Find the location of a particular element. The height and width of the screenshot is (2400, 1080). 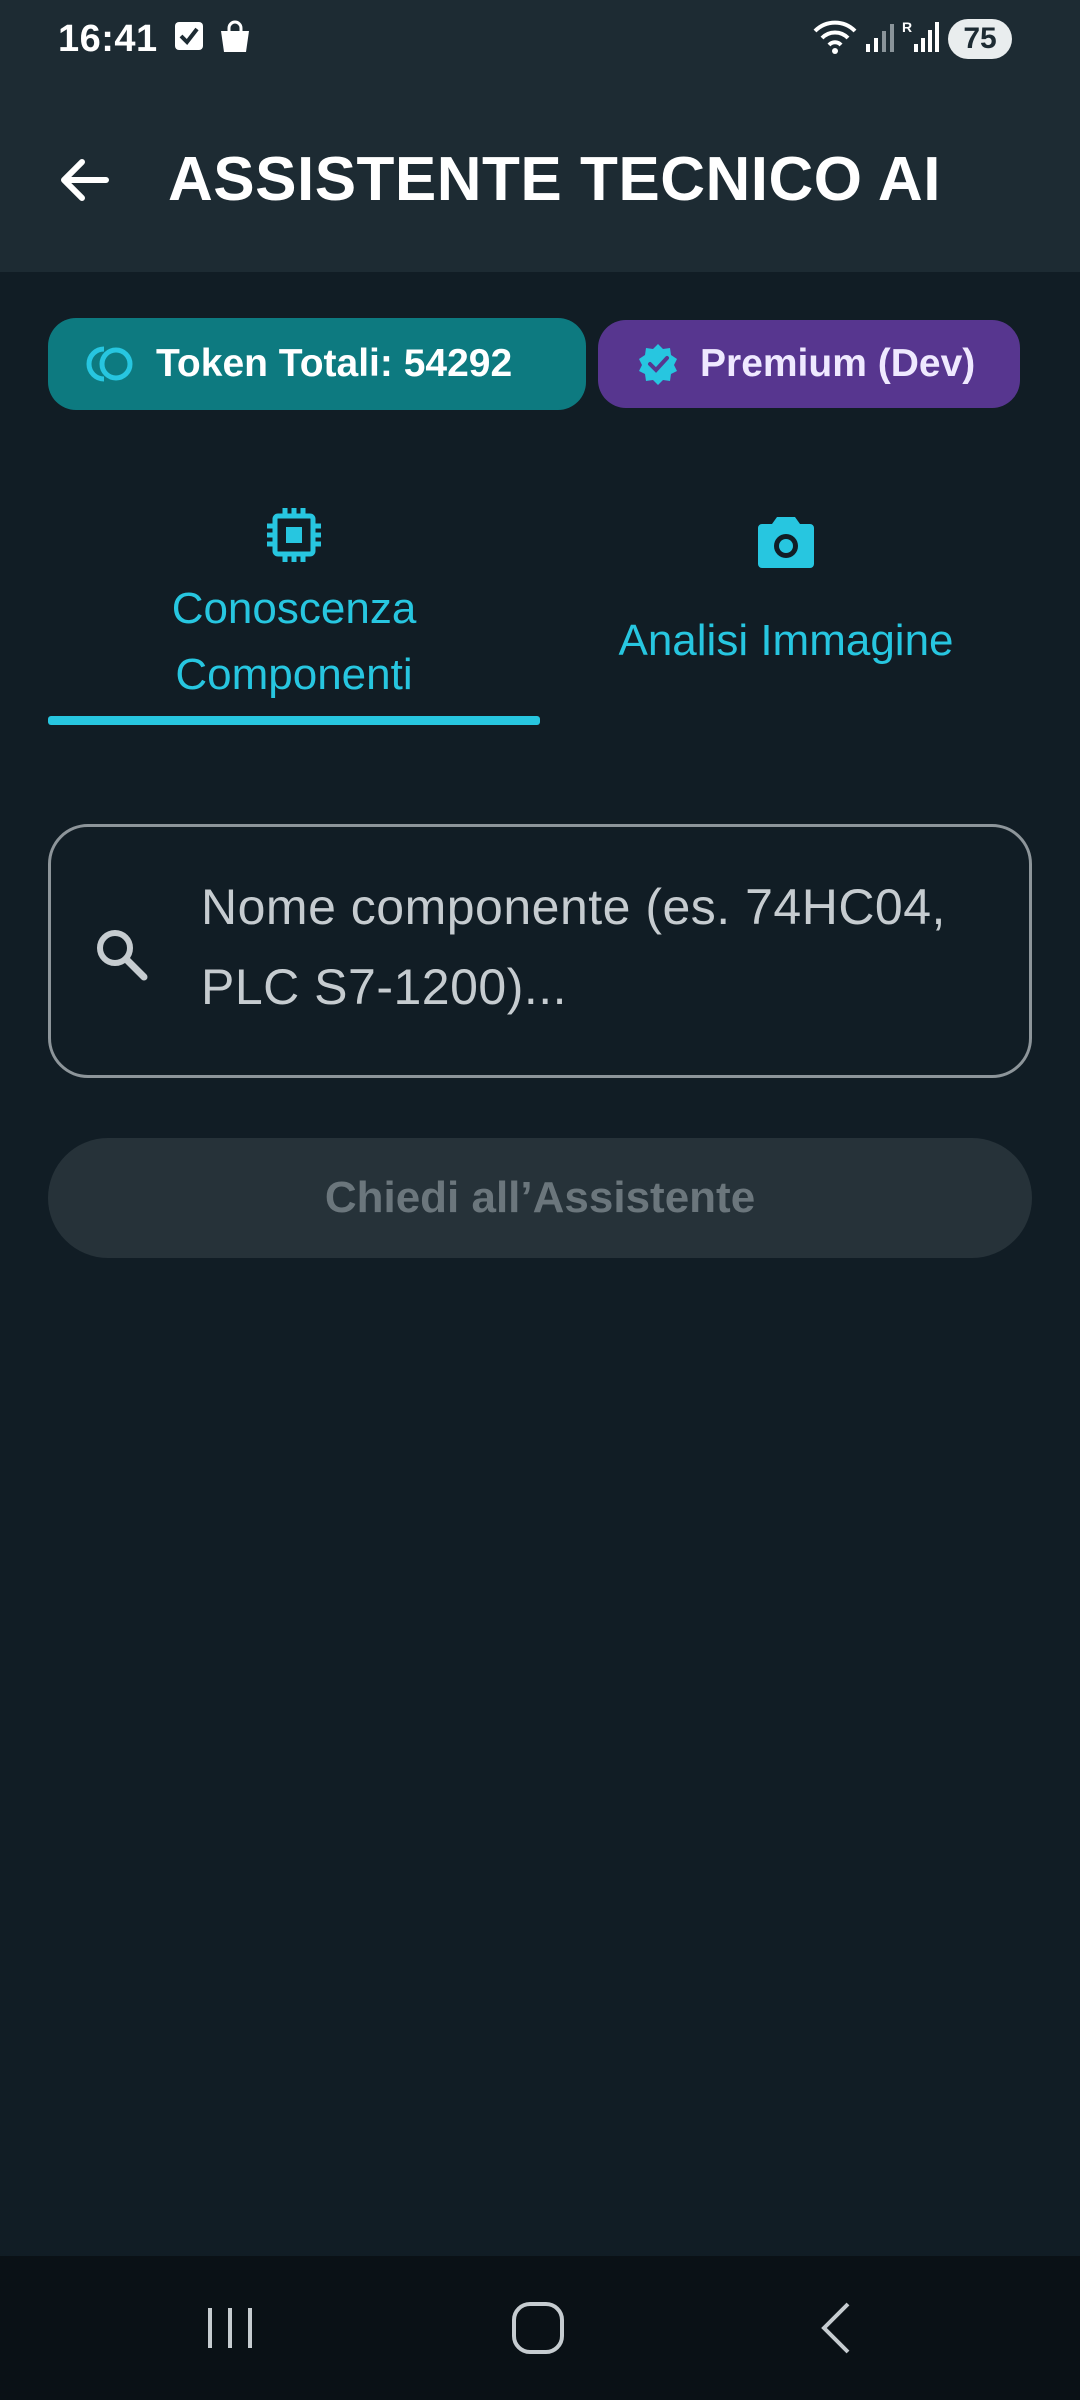

premium-status-label: Premium (Dev) is located at coordinates (838, 363).